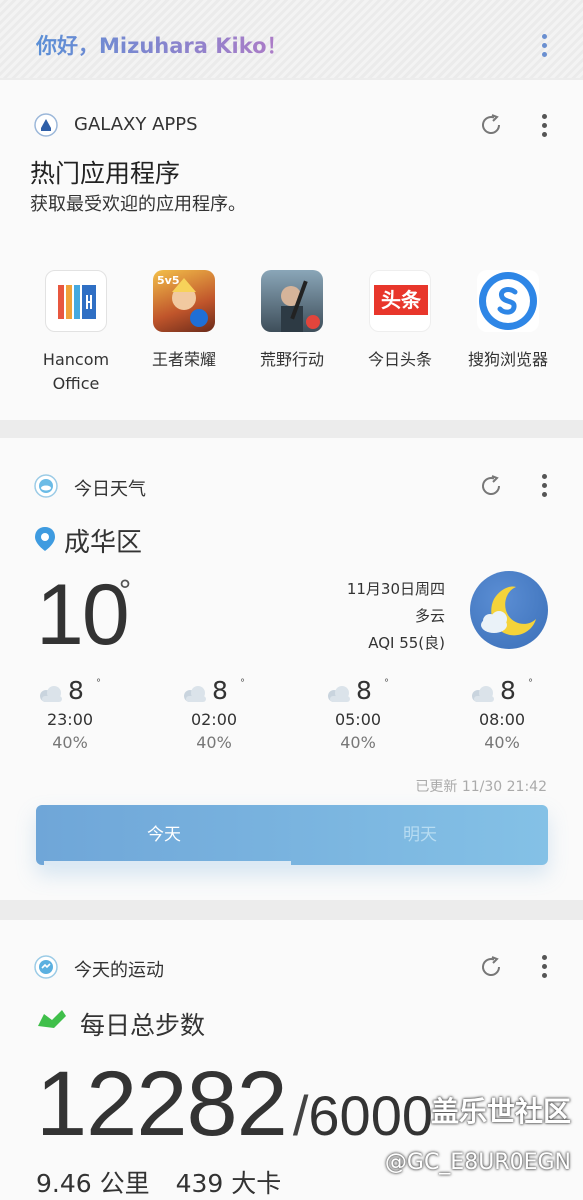 This screenshot has width=583, height=1200. I want to click on current-temperature: 10, so click(83, 615).